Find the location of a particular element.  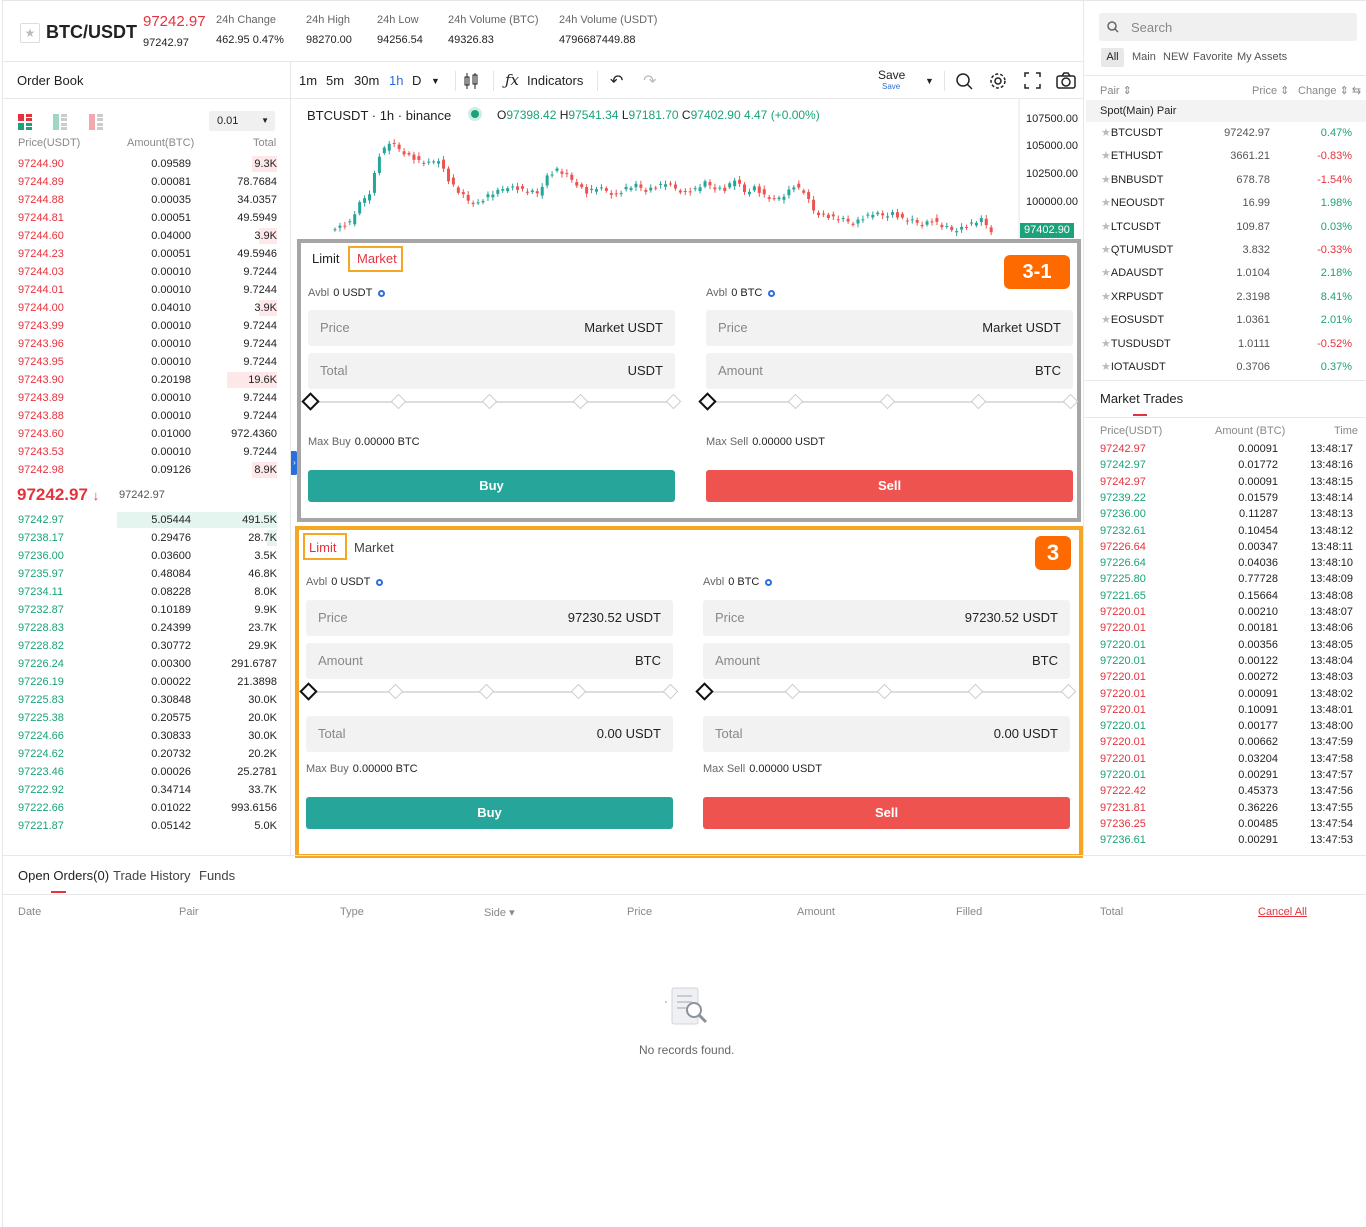

book-bids-icon is located at coordinates (60, 123).